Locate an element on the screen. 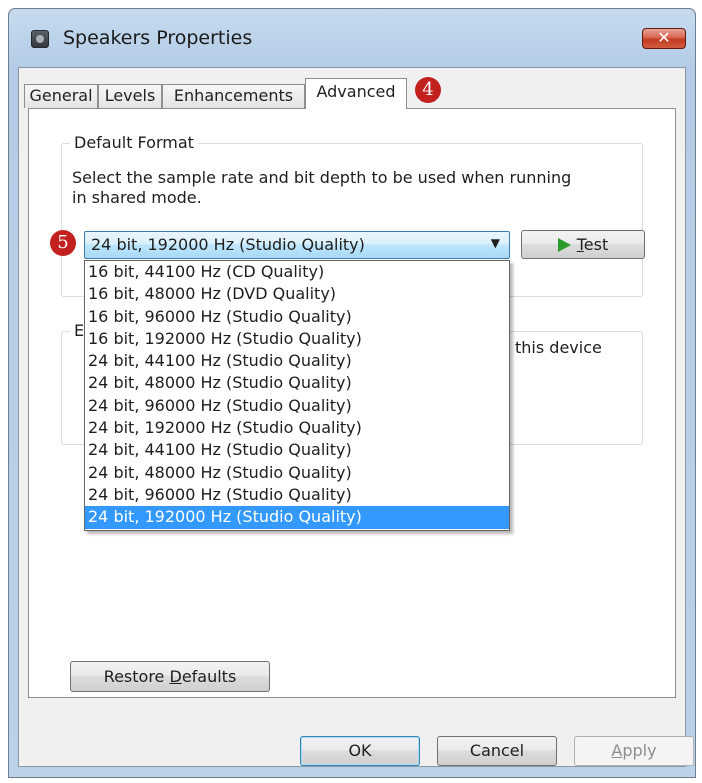 This screenshot has width=702, height=783. test-label-rest: est is located at coordinates (596, 244).